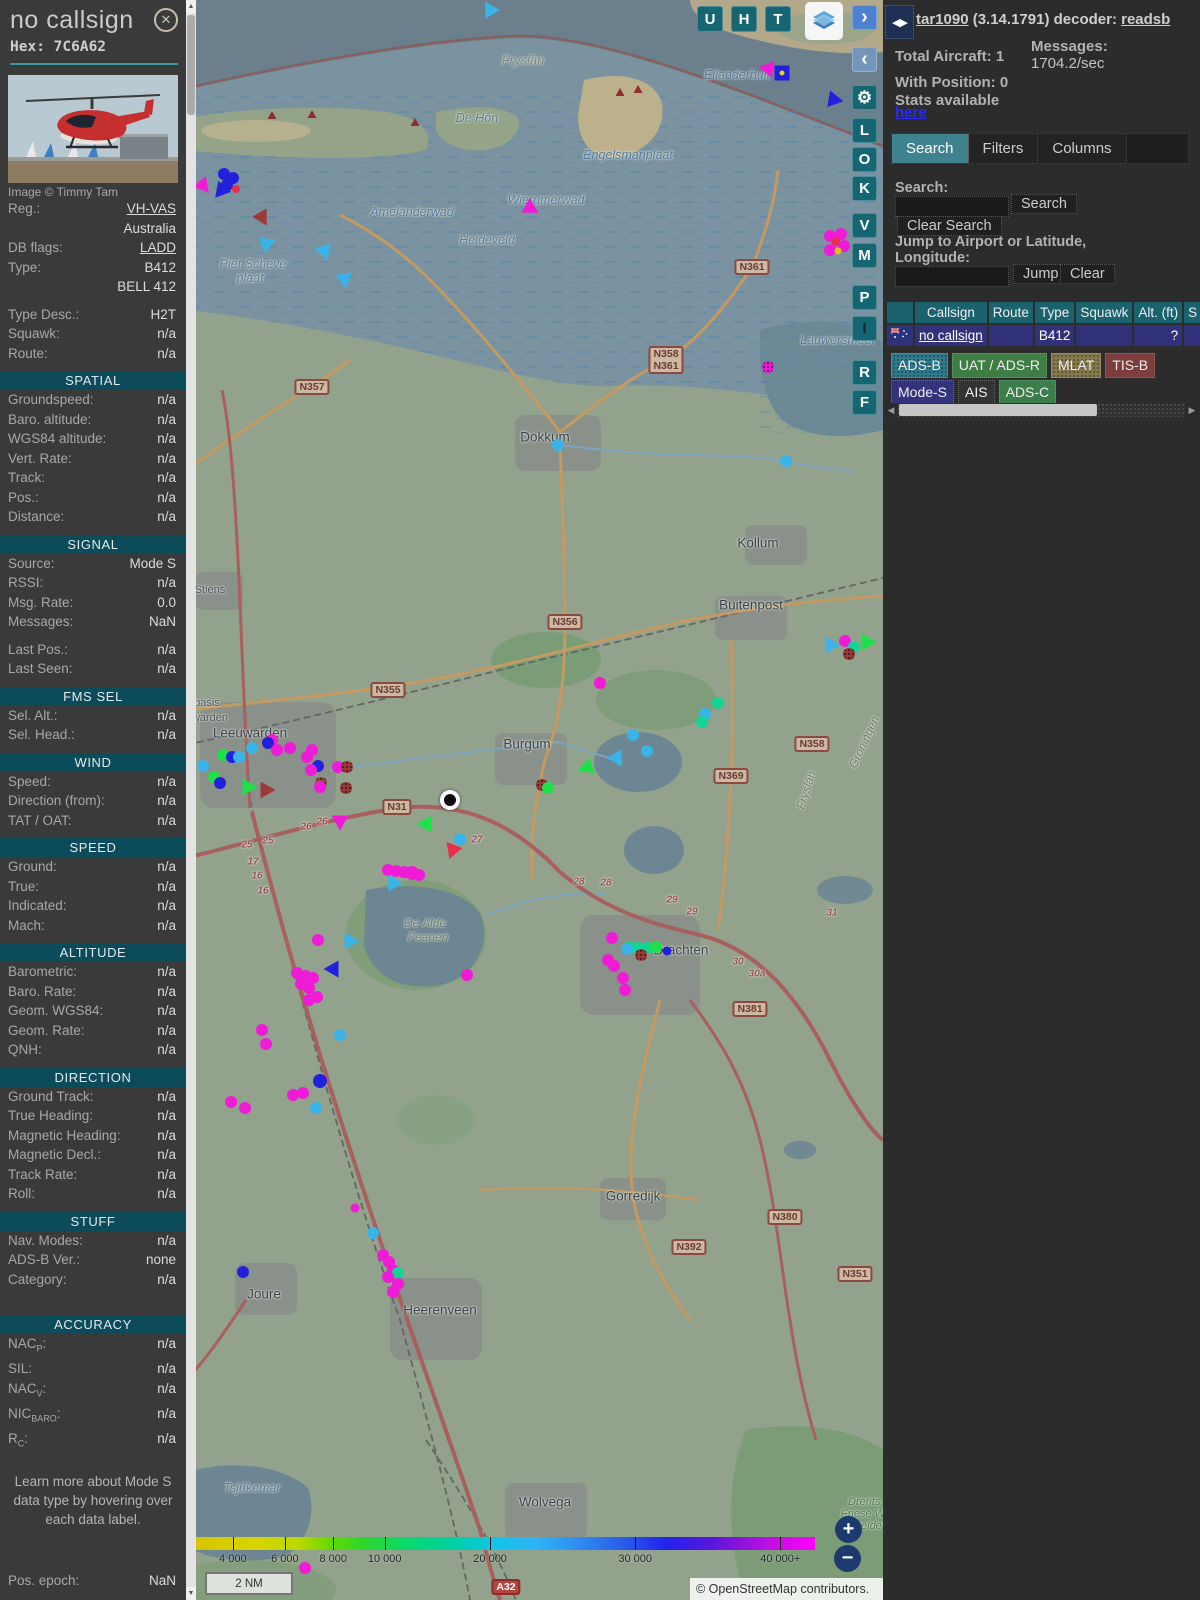  Describe the element at coordinates (864, 188) in the screenshot. I see `toggle-k-button: K` at that location.